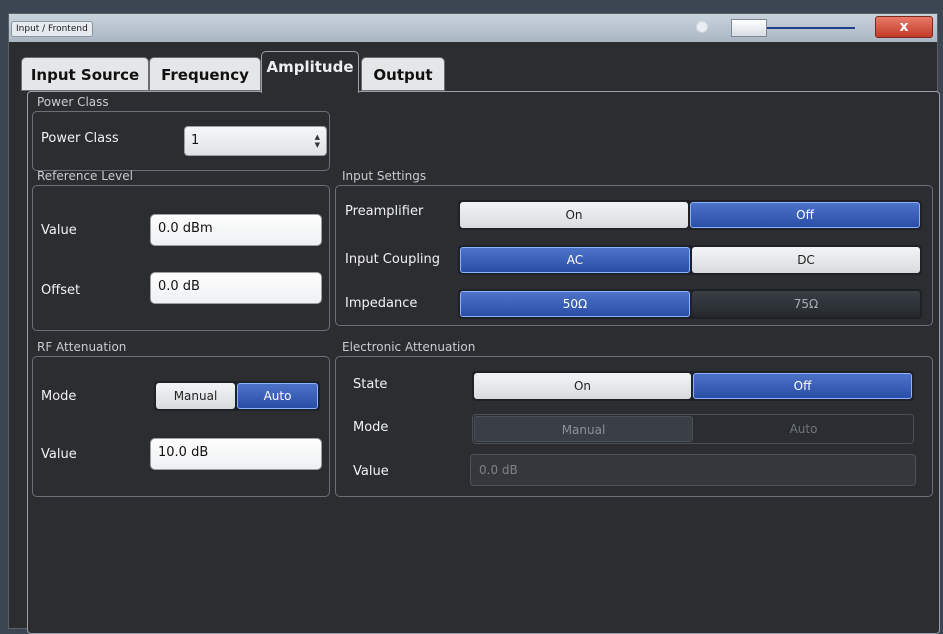 The height and width of the screenshot is (634, 943). I want to click on impedance-50-option: 50Ω, so click(575, 304).